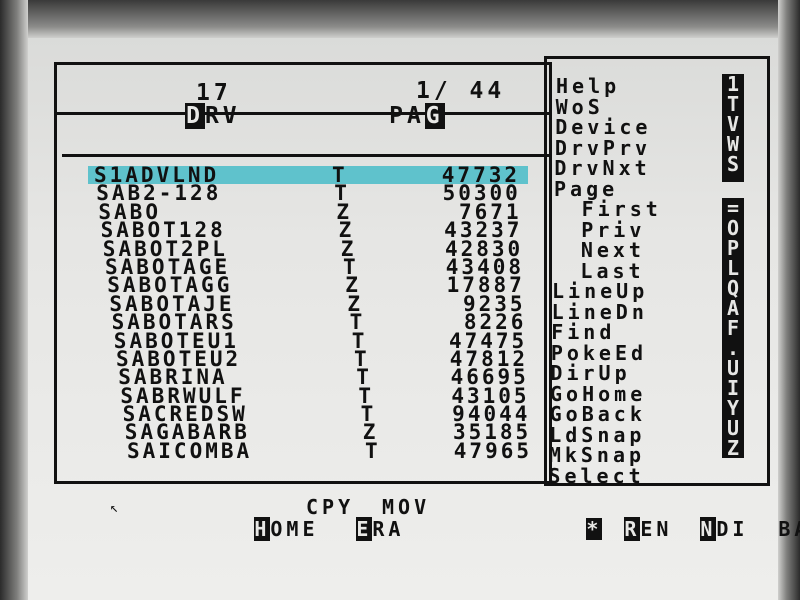 This screenshot has height=600, width=800. I want to click on hotkey-glyph: W, so click(733, 144).